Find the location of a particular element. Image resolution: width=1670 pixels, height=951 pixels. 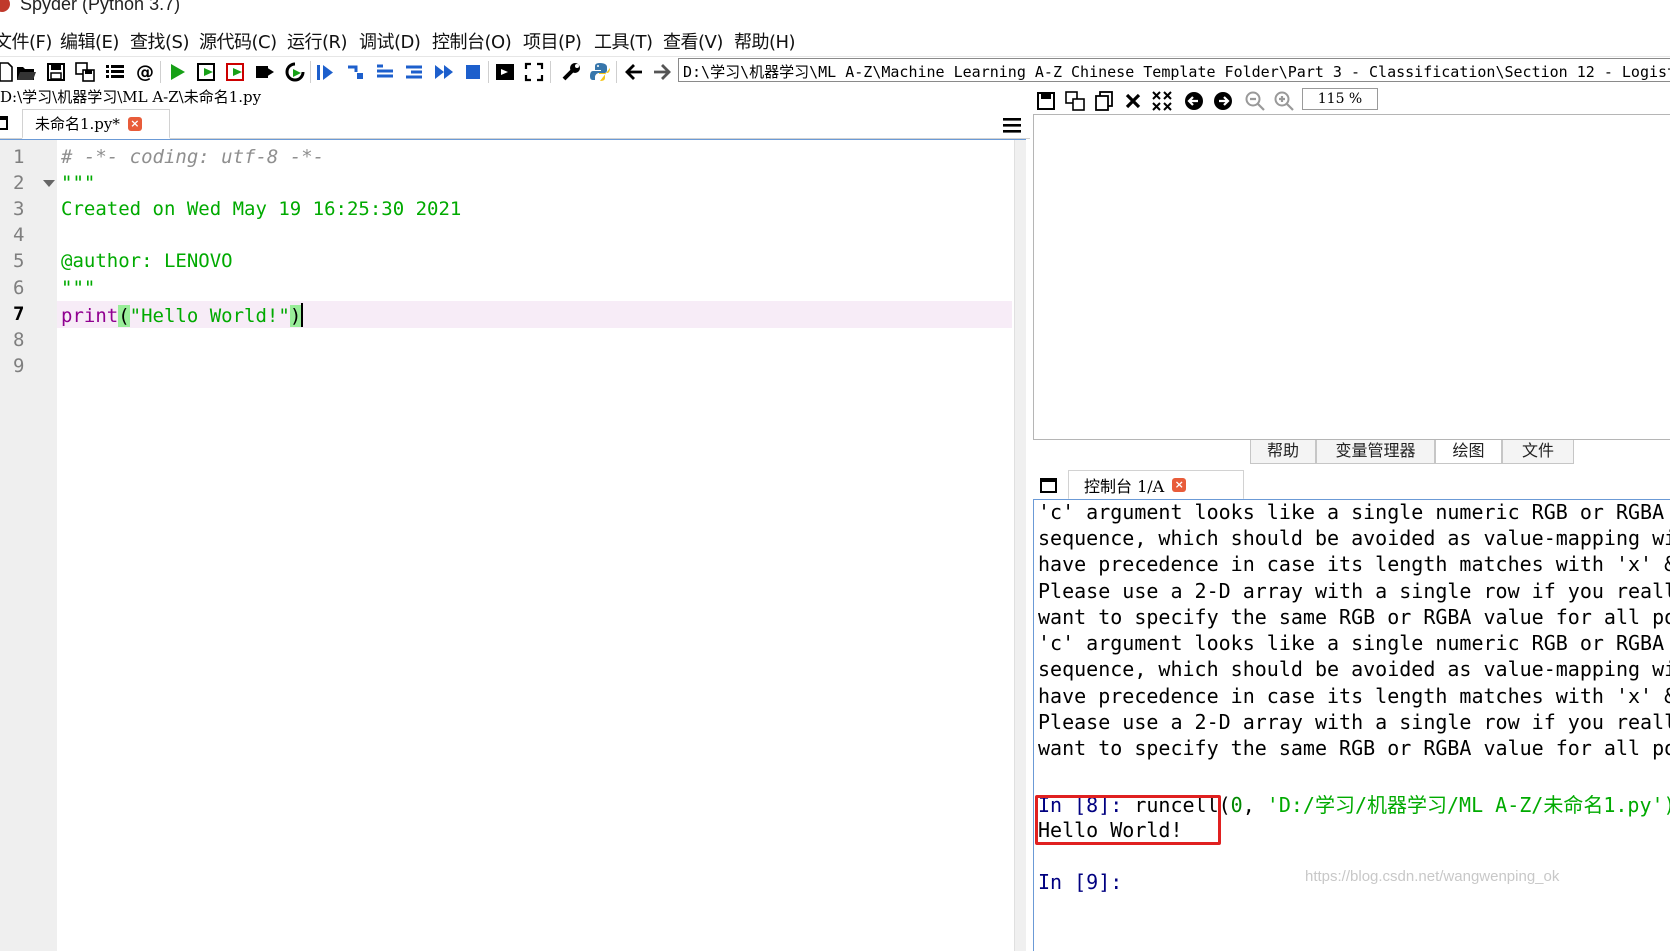

tab-help: 帮助 is located at coordinates (1283, 452).